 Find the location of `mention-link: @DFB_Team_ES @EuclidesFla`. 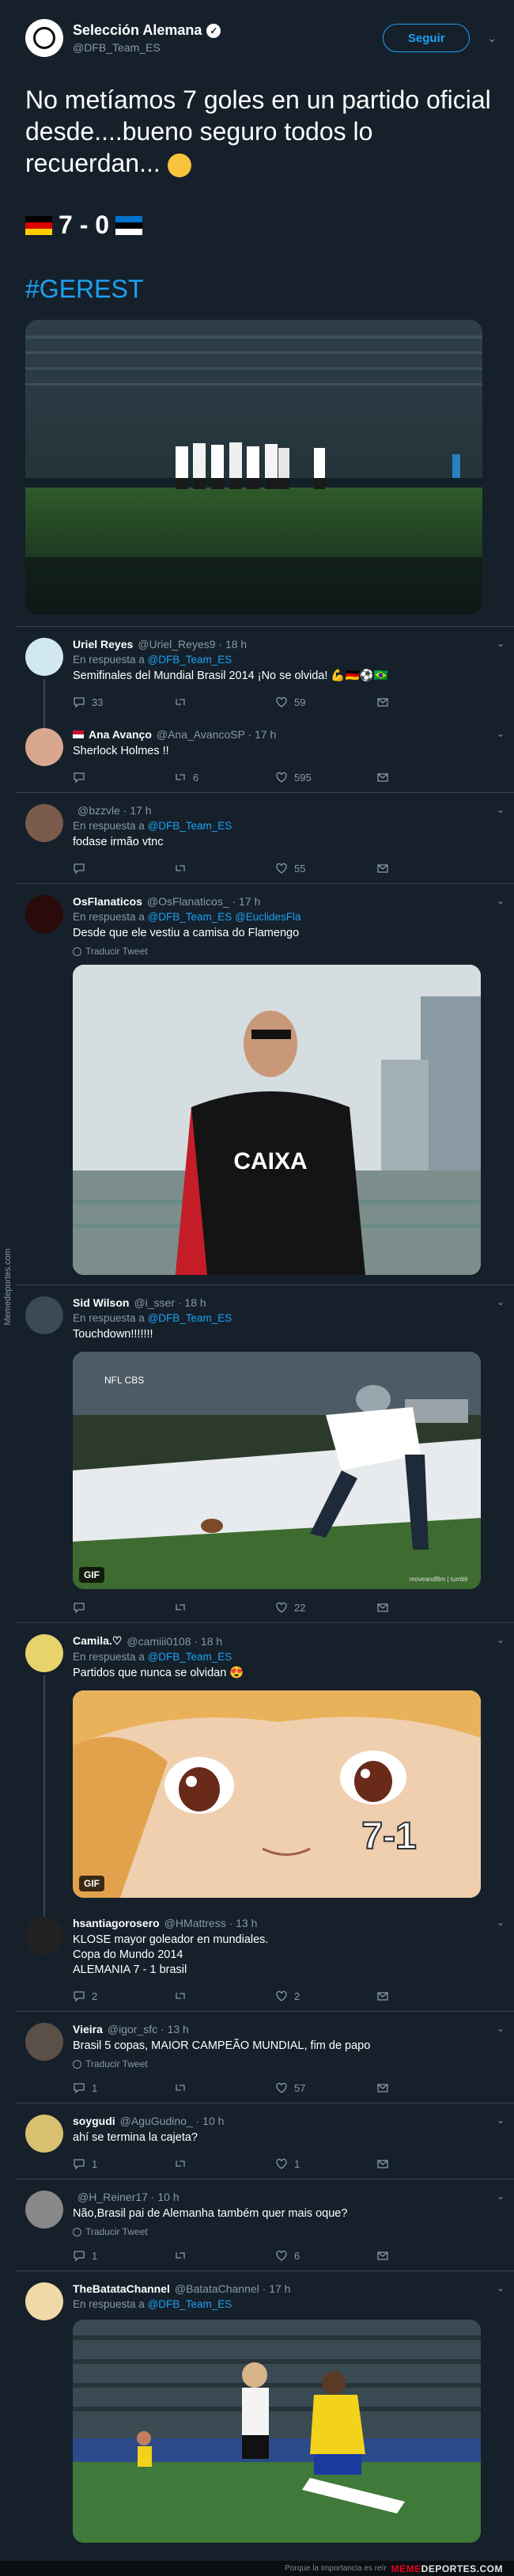

mention-link: @DFB_Team_ES @EuclidesFla is located at coordinates (224, 917).